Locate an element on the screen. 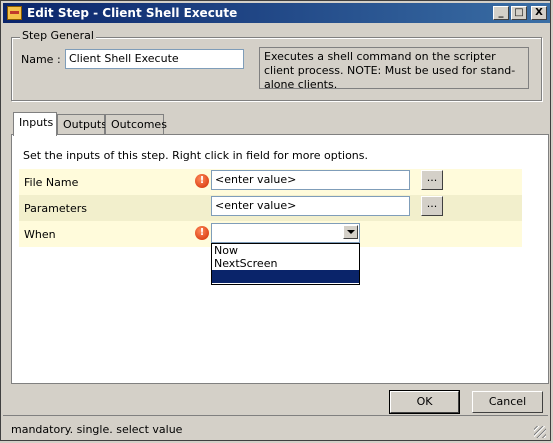  status-text: mandatory. single. select value is located at coordinates (97, 429).